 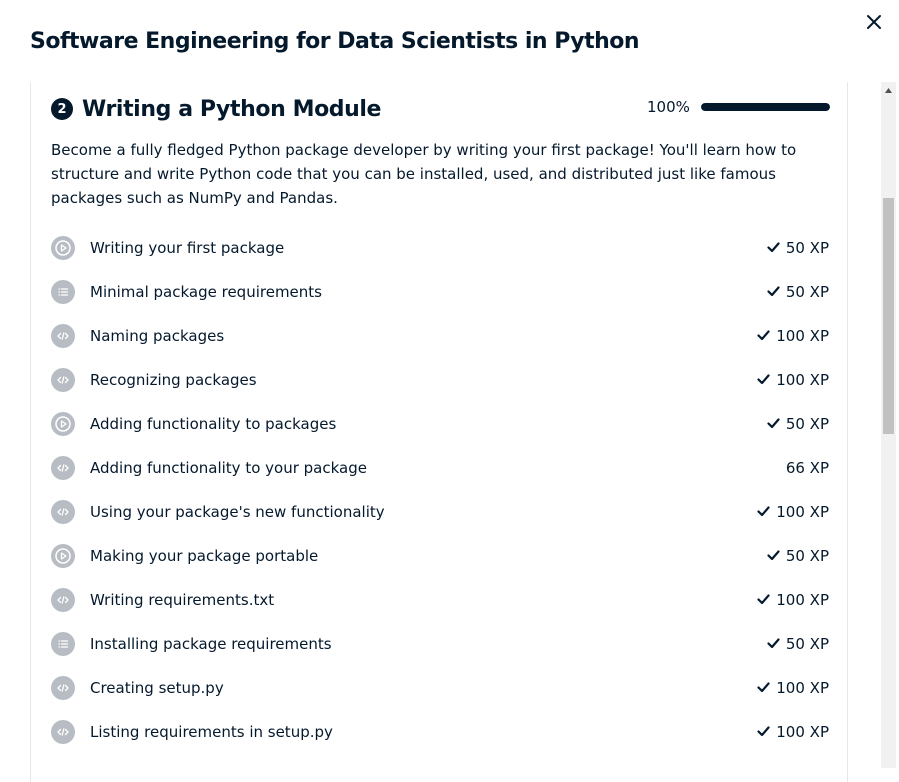 I want to click on lesson-item: Writing your first package 50 XP, so click(x=440, y=248).